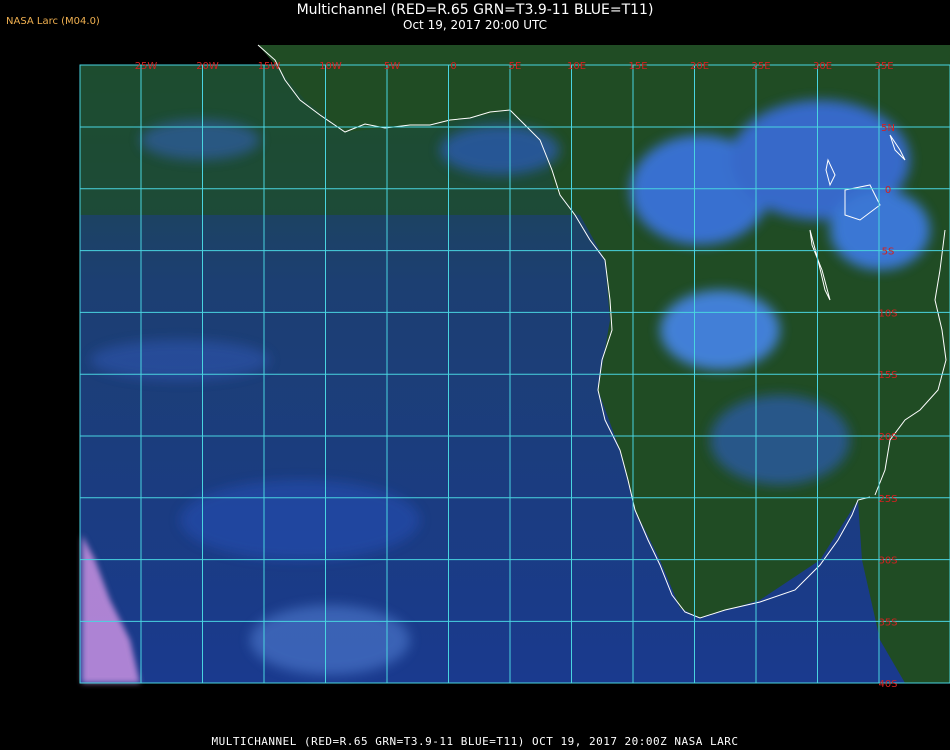  I want to click on longitude-label: 20W, so click(207, 66).